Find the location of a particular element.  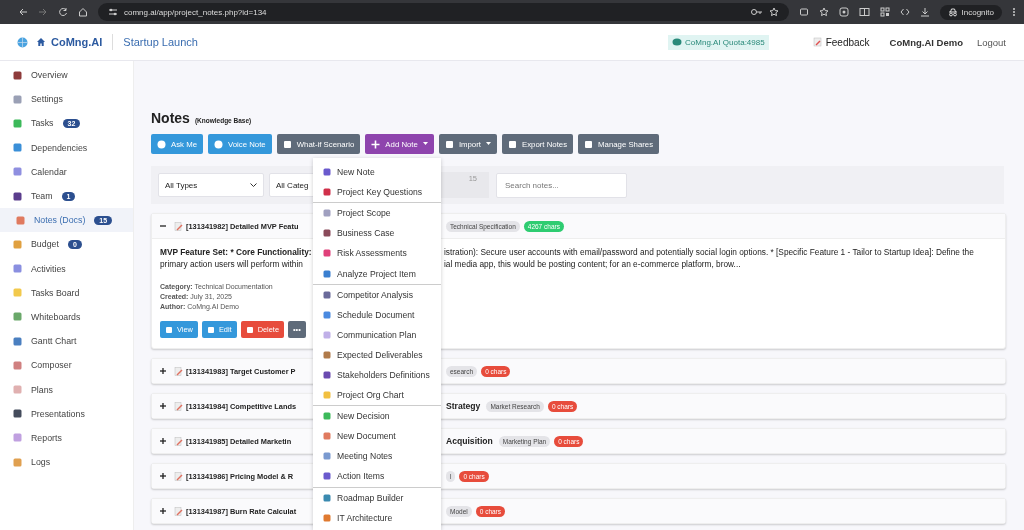

sidebar-item: Gantt Chart is located at coordinates (66, 341).